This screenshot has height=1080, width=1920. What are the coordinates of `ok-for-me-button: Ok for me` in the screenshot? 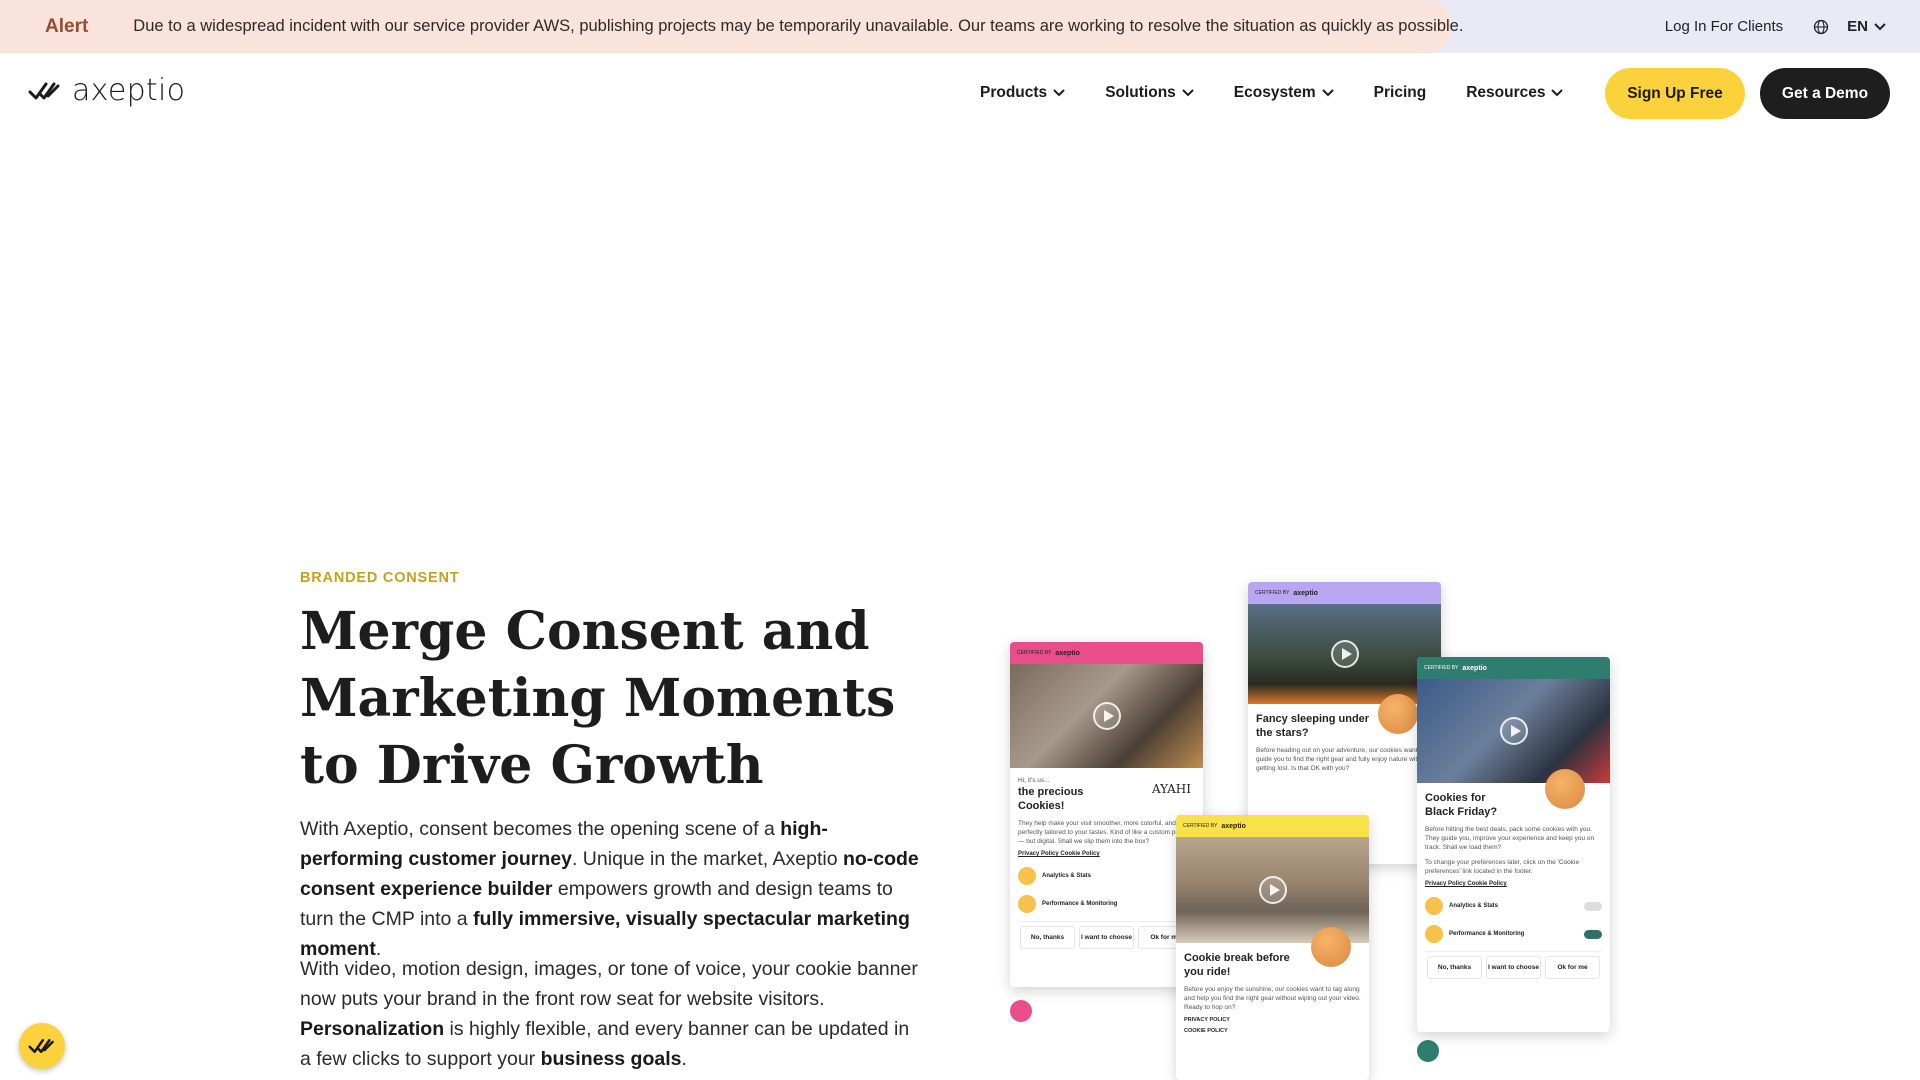 It's located at (1572, 967).